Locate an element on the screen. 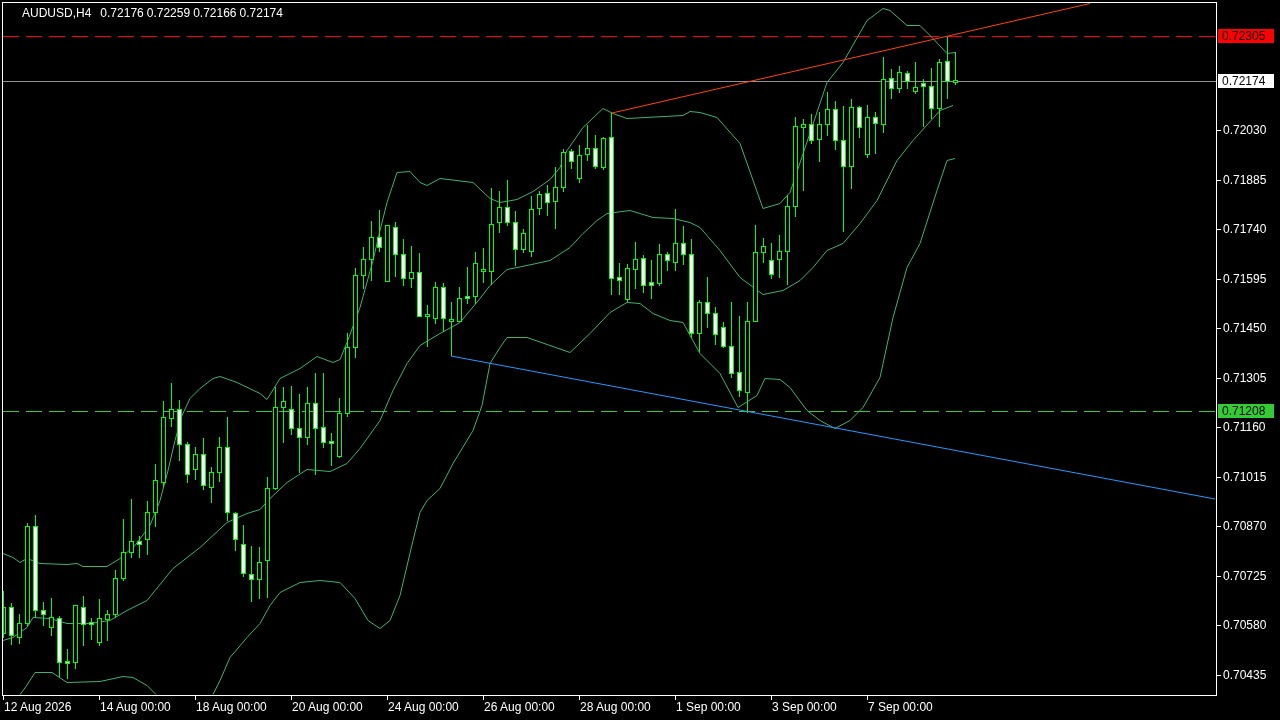  time-axis-label: 14 Aug 00:00 is located at coordinates (135, 707).